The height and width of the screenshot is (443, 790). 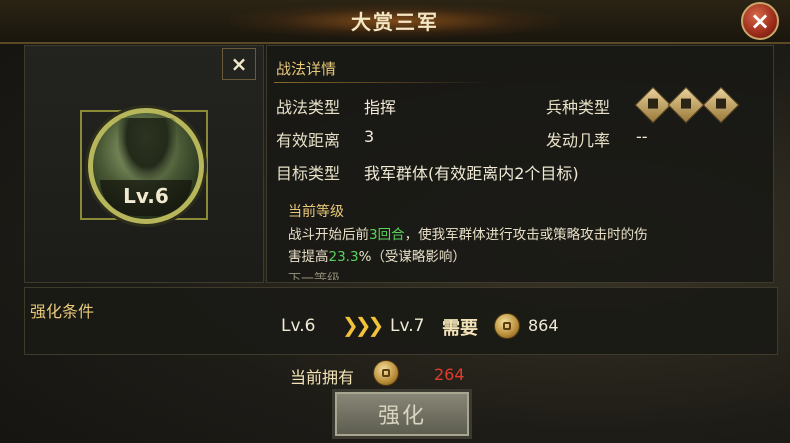 What do you see at coordinates (314, 276) in the screenshot?
I see `next-level-heading: 下一等级` at bounding box center [314, 276].